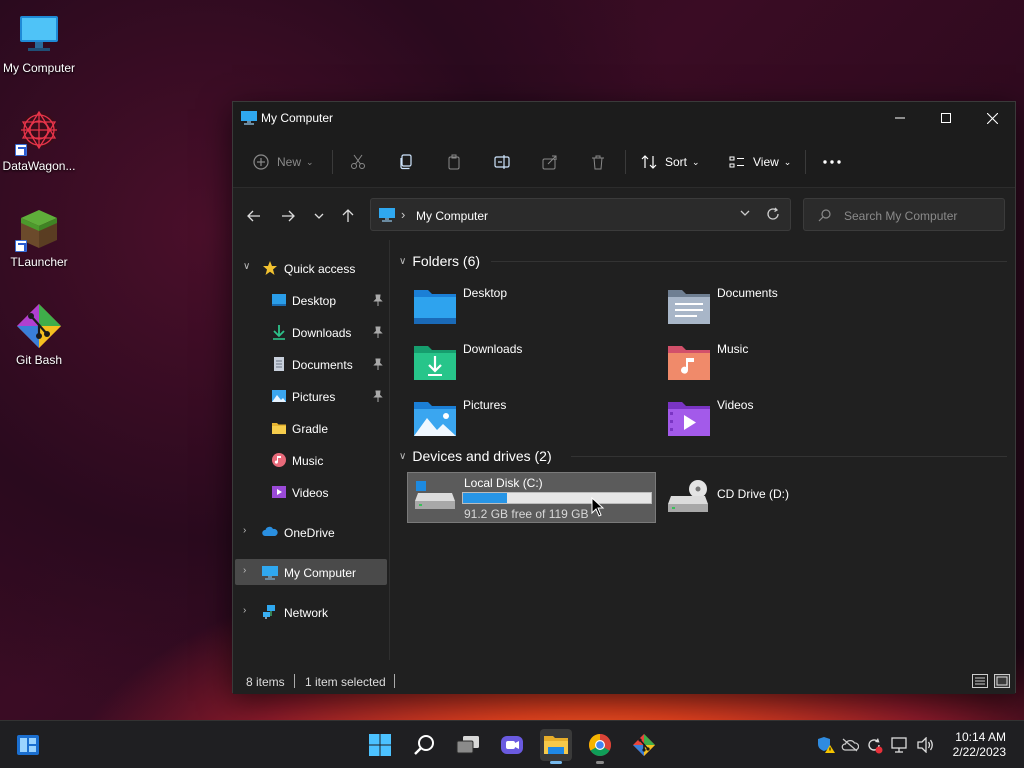  I want to click on videos-folder-icon, so click(689, 418).